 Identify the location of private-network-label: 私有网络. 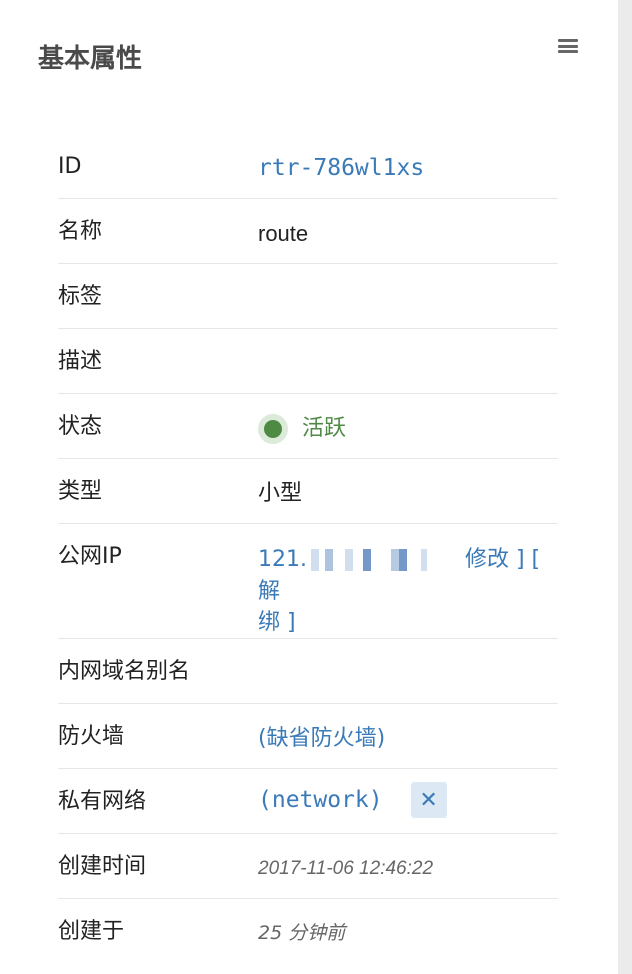
(102, 801).